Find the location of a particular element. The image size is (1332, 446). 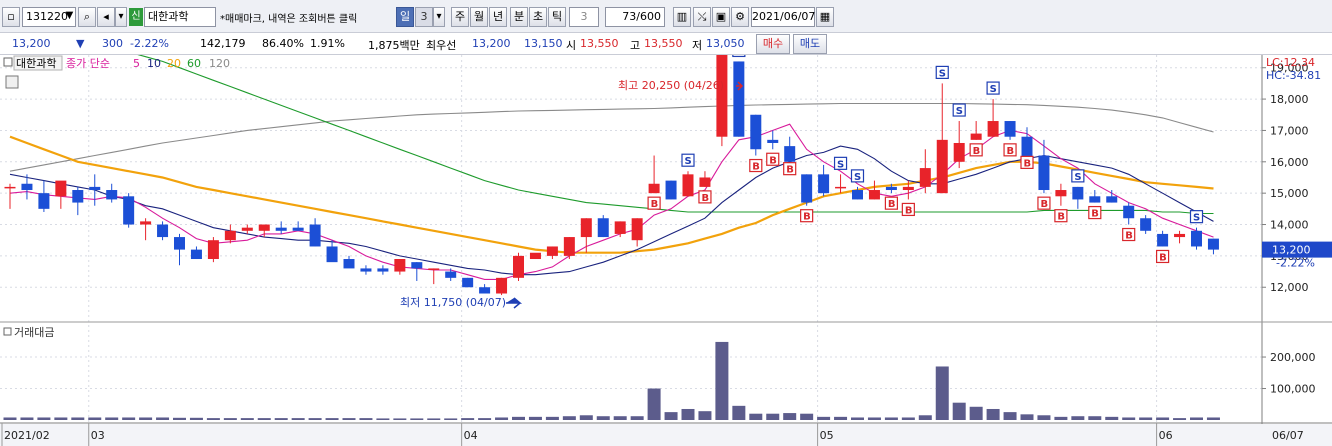

volume: 142,179 is located at coordinates (223, 43).